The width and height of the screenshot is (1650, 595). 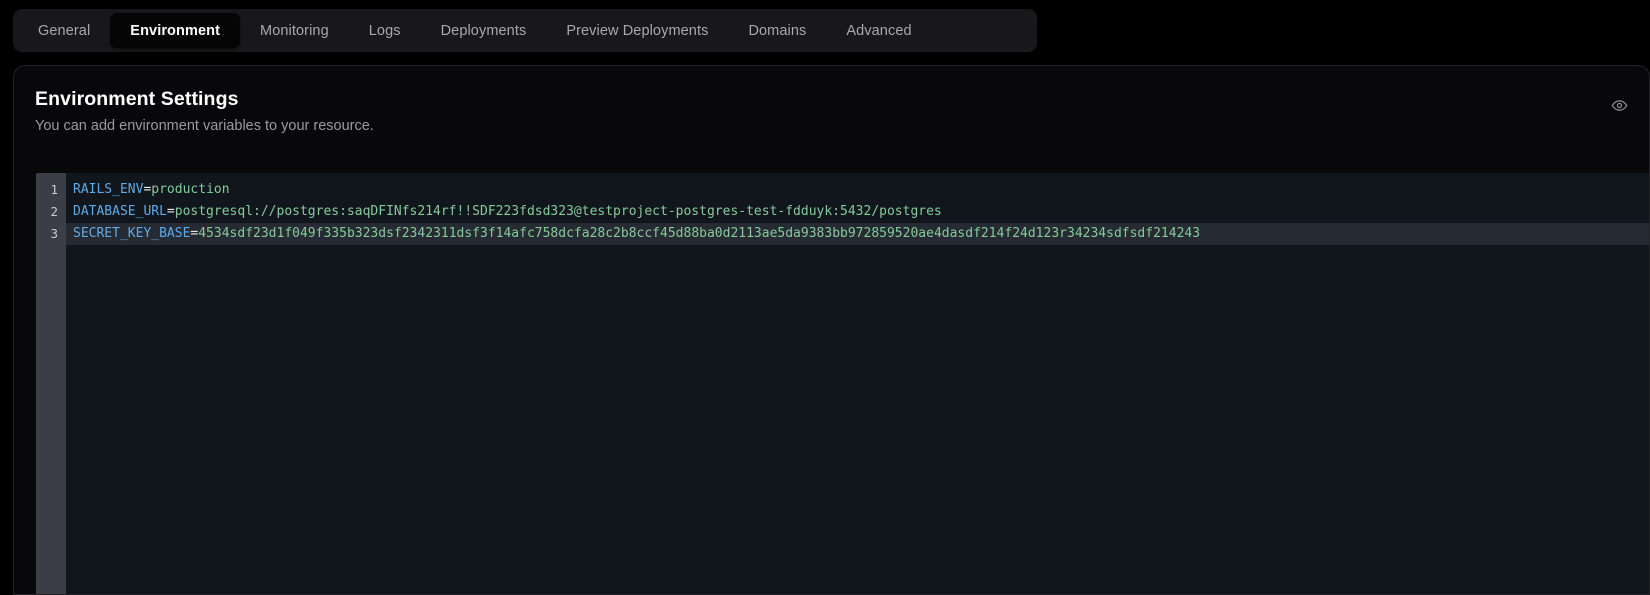 What do you see at coordinates (190, 189) in the screenshot?
I see `env-var-value: production` at bounding box center [190, 189].